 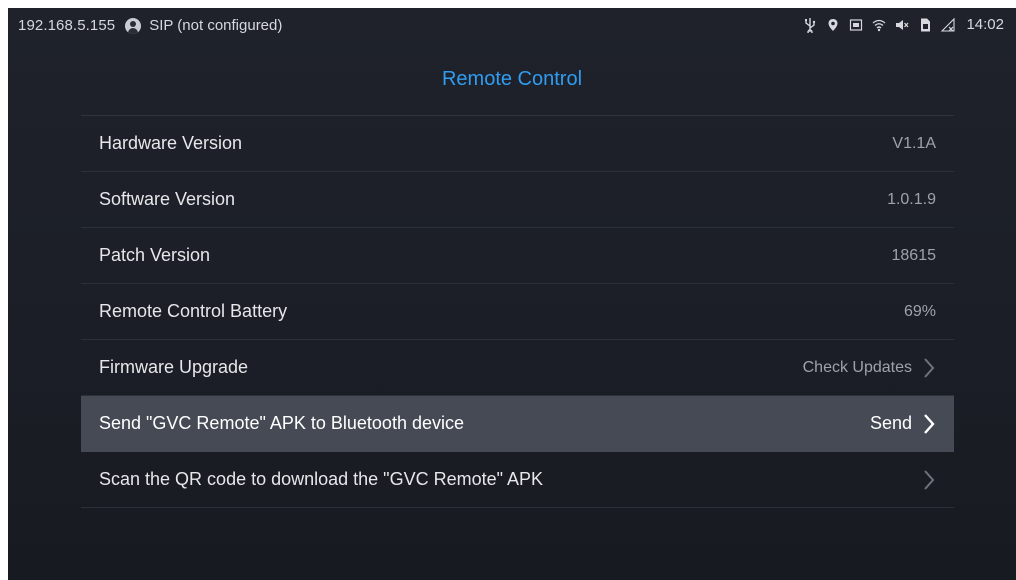 I want to click on status-bar-left: 192.168.5.155 SIP (not configured), so click(x=150, y=25).